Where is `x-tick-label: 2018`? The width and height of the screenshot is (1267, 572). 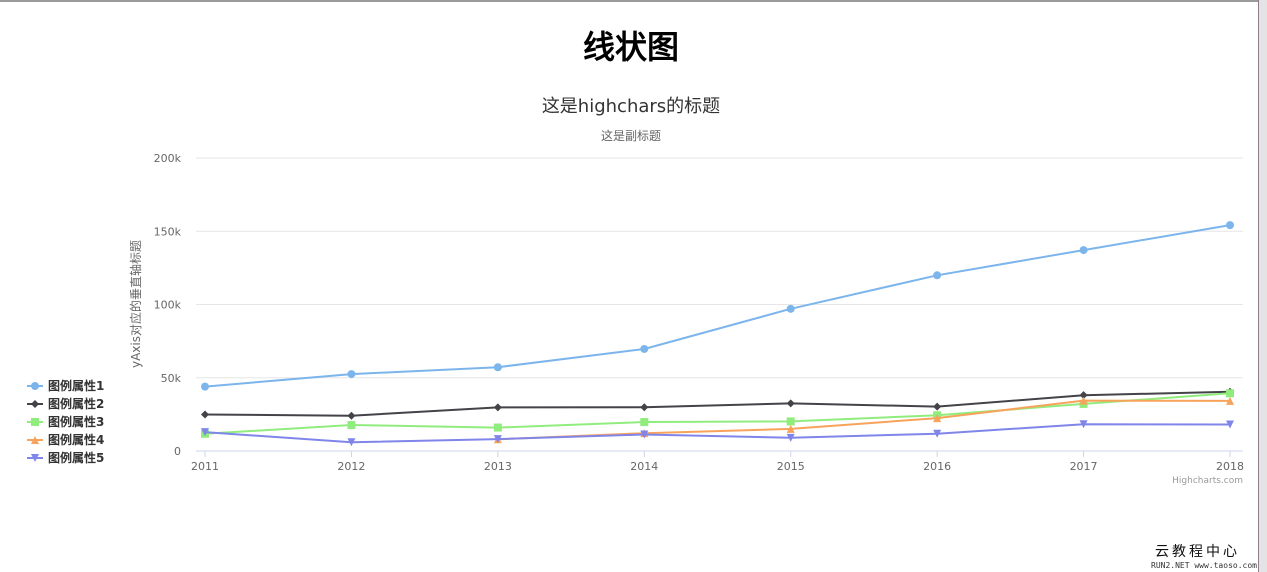 x-tick-label: 2018 is located at coordinates (1230, 466).